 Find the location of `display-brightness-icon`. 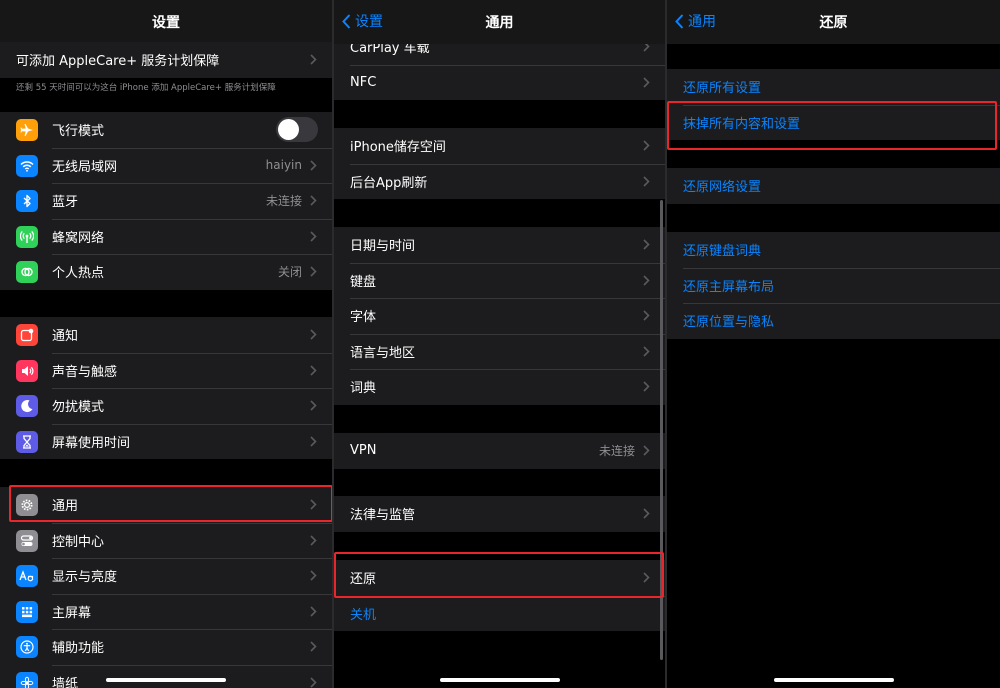

display-brightness-icon is located at coordinates (27, 576).